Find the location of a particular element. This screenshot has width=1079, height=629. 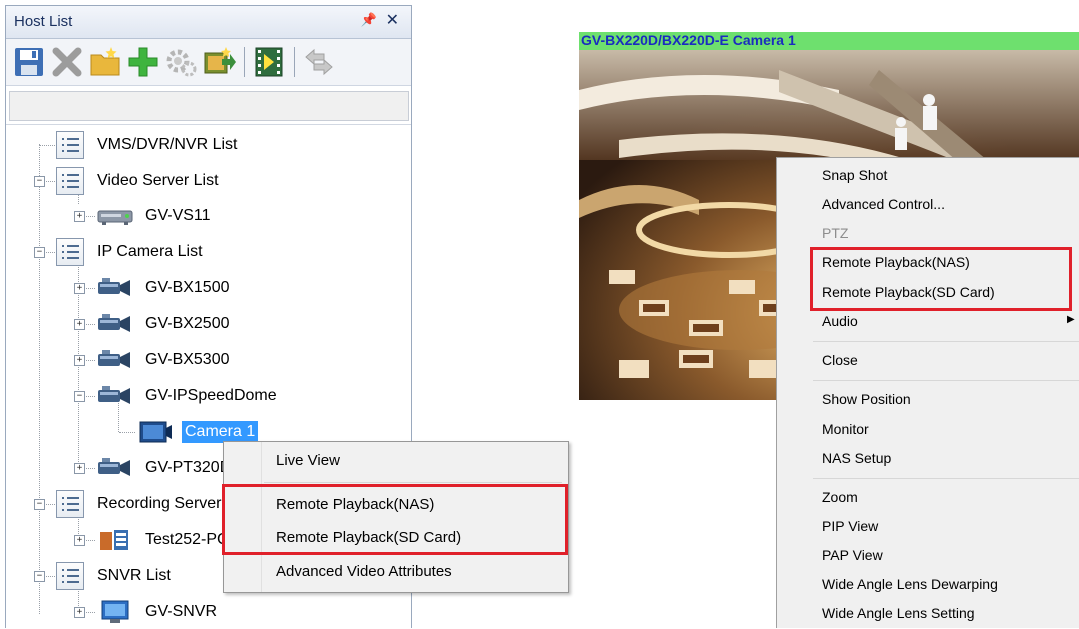

tree-item-label: GV-SNVR is located at coordinates (181, 611).